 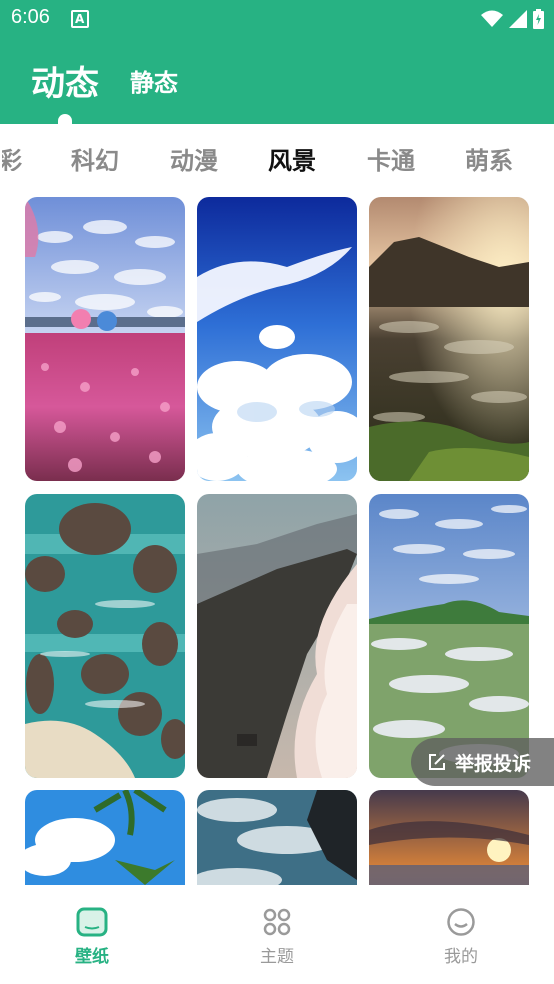 I want to click on flower-meadow-sky-wallpaper, so click(x=449, y=636).